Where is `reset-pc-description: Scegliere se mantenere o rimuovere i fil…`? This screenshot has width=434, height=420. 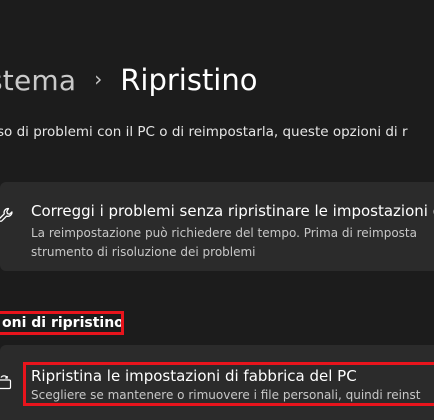 reset-pc-description: Scegliere se mantenere o rimuovere i fil… is located at coordinates (226, 395).